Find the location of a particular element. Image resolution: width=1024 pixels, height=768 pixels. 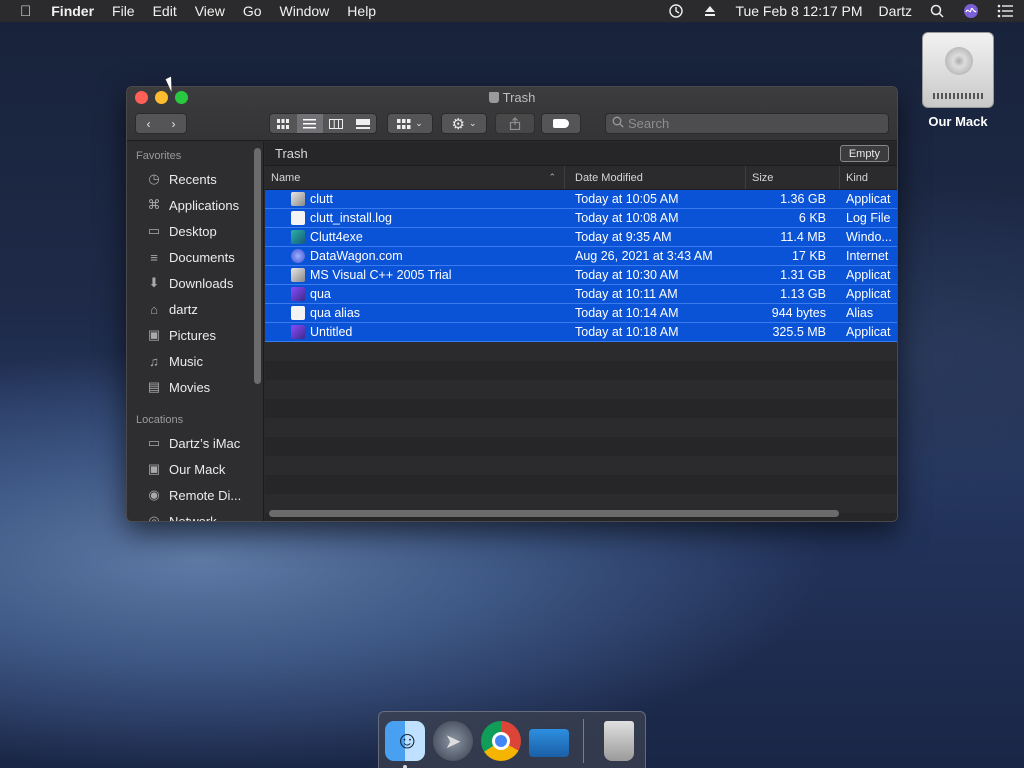

column-view-icon is located at coordinates (336, 123).